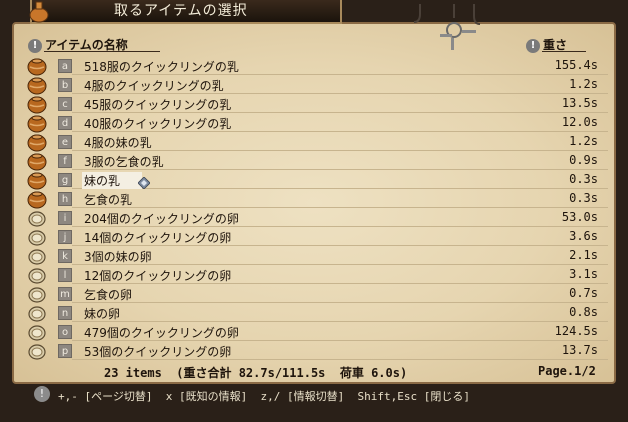 The height and width of the screenshot is (422, 628). I want to click on item-name: 妹の卵, so click(102, 314).